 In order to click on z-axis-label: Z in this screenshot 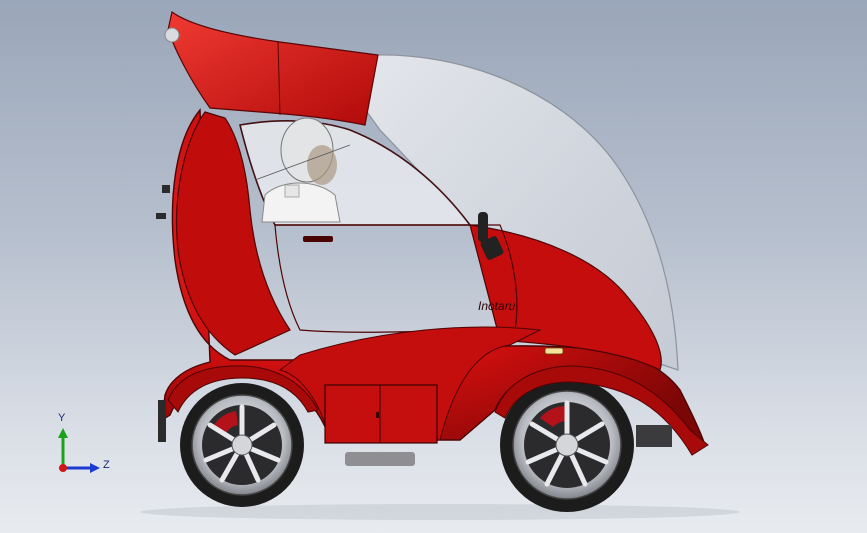, I will do `click(106, 465)`.